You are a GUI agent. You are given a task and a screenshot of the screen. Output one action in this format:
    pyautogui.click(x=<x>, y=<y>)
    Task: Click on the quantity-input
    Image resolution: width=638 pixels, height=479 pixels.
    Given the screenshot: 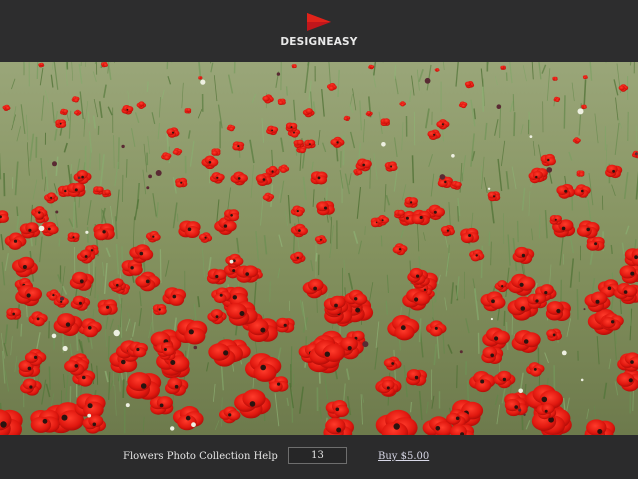 What is the action you would take?
    pyautogui.click(x=317, y=455)
    